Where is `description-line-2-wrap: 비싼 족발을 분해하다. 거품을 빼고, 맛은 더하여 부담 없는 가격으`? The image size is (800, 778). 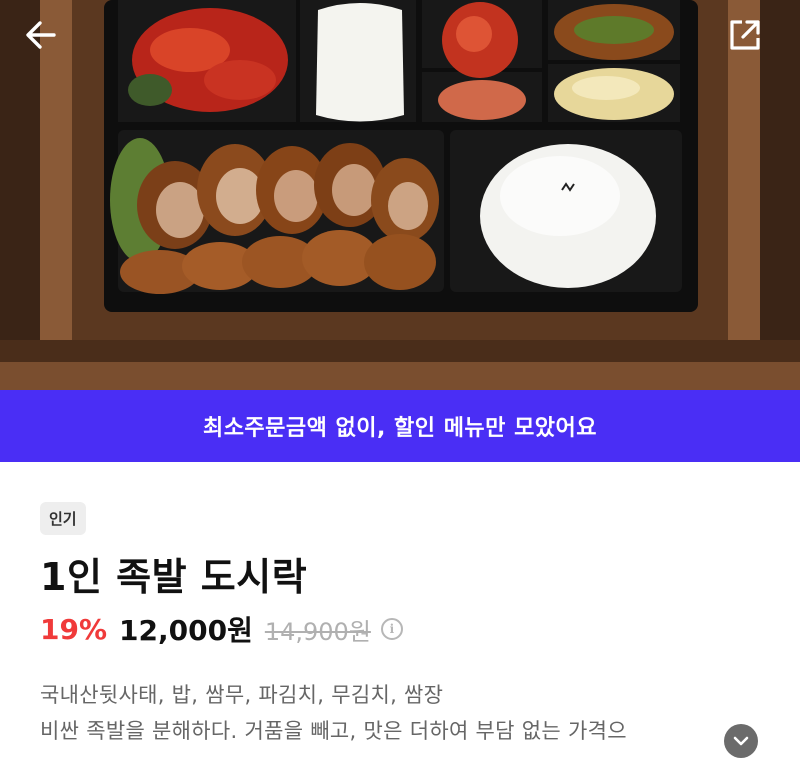
description-line-2-wrap: 비싼 족발을 분해하다. 거품을 빼고, 맛은 더하여 부담 없는 가격으 is located at coordinates (380, 731).